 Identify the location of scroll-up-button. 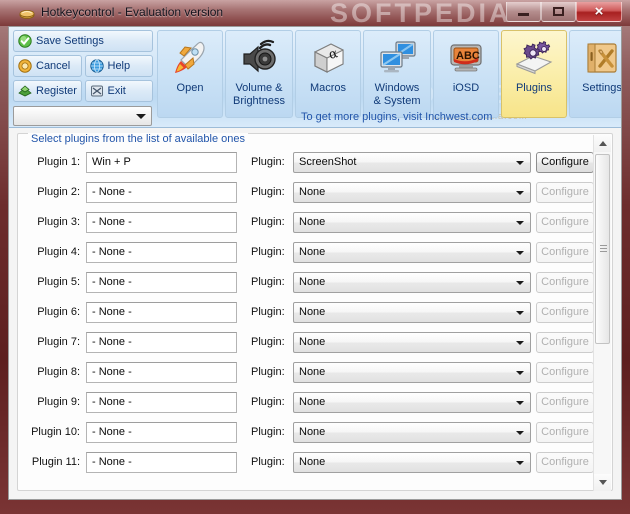
(602, 143).